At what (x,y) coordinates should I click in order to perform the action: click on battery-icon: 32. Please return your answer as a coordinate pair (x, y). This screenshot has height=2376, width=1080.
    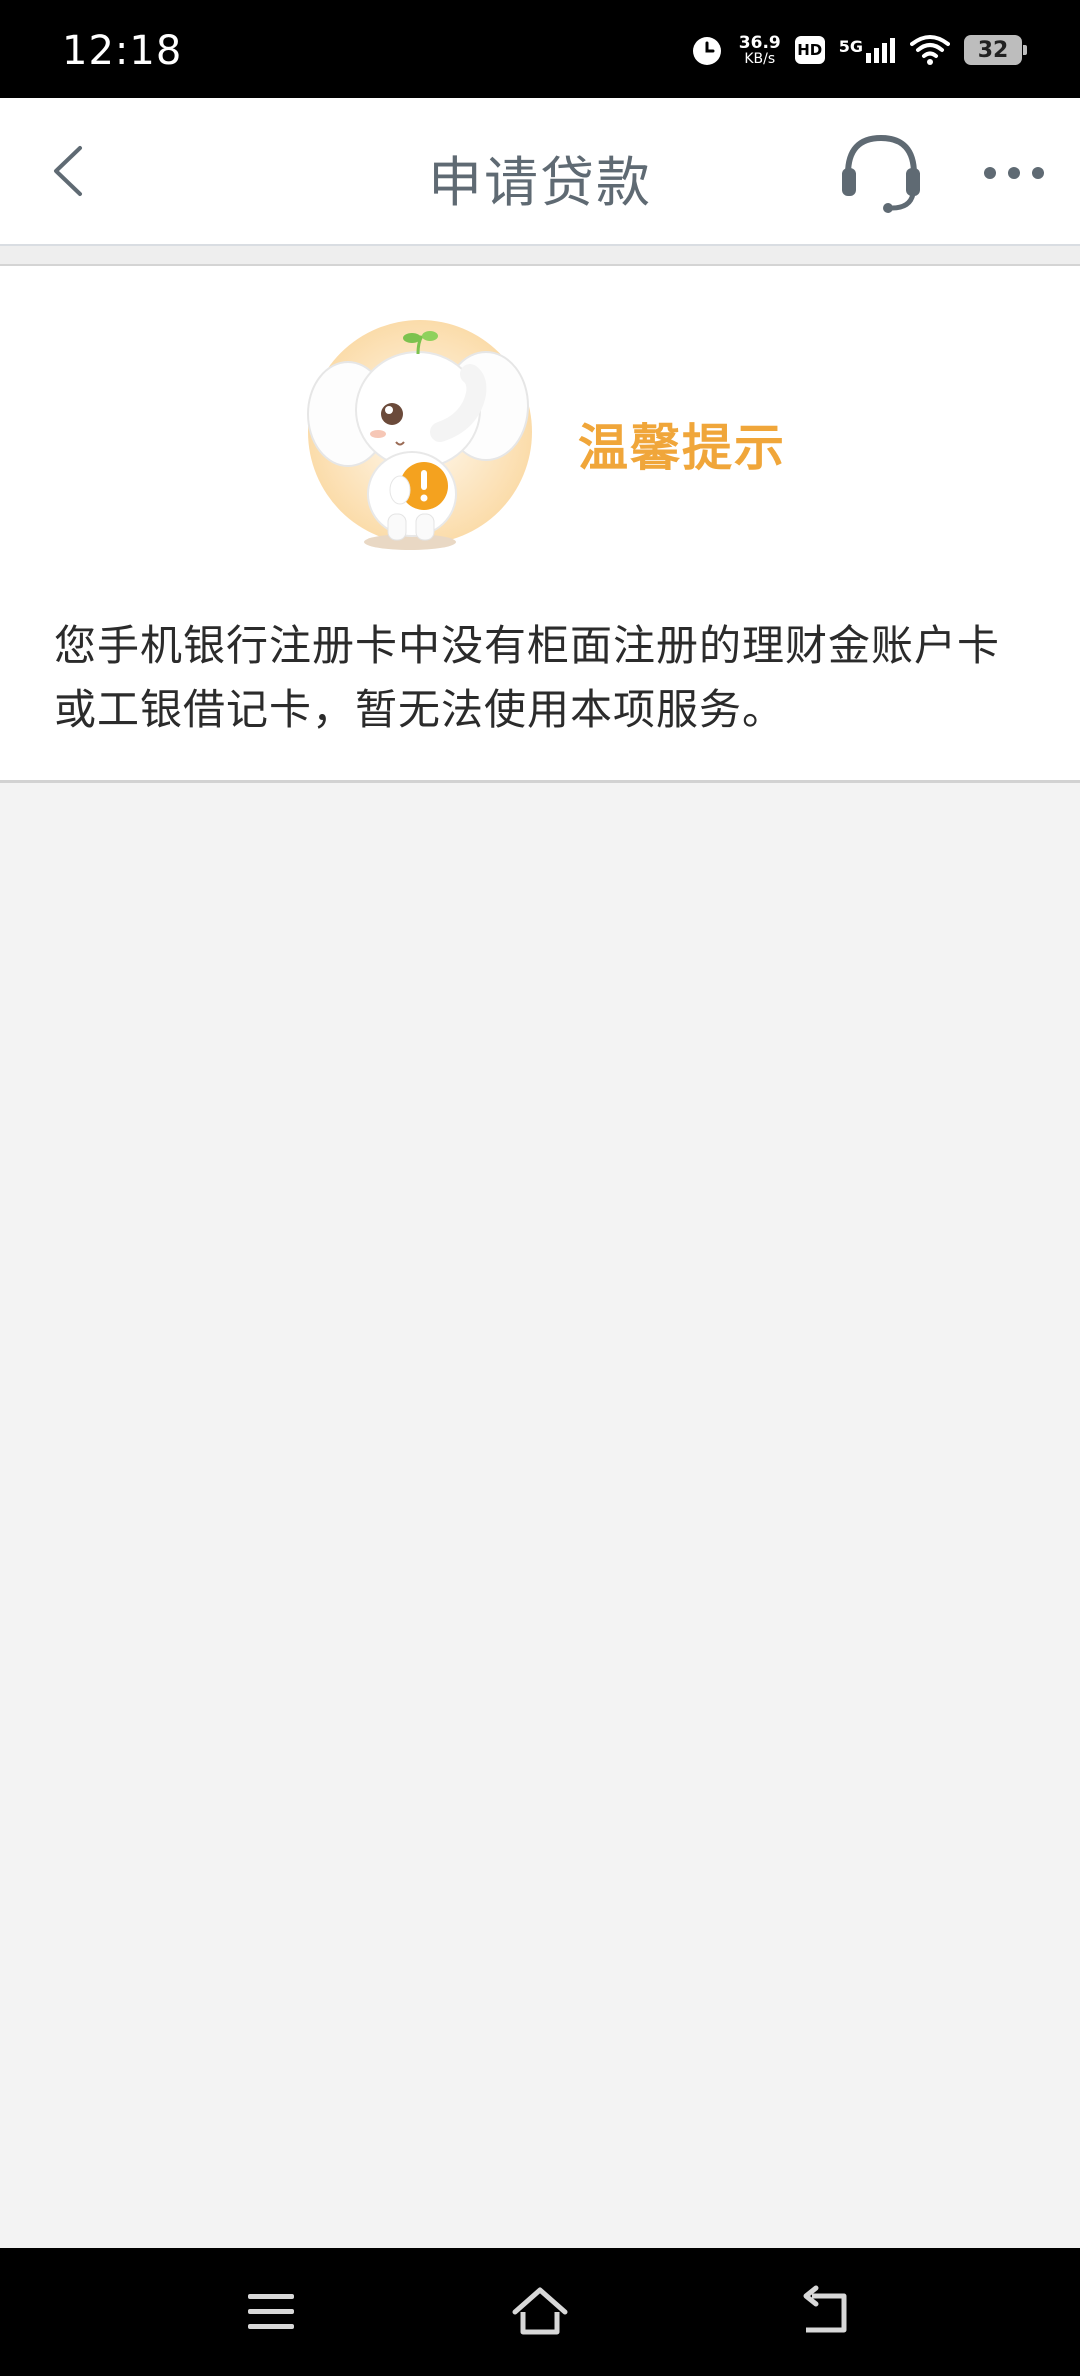
    Looking at the image, I should click on (995, 50).